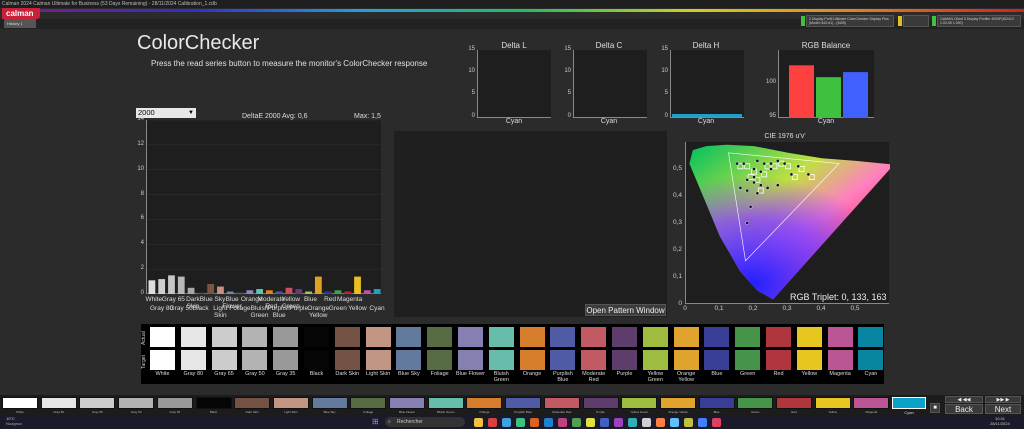  What do you see at coordinates (964, 409) in the screenshot?
I see `back-button: Back` at bounding box center [964, 409].